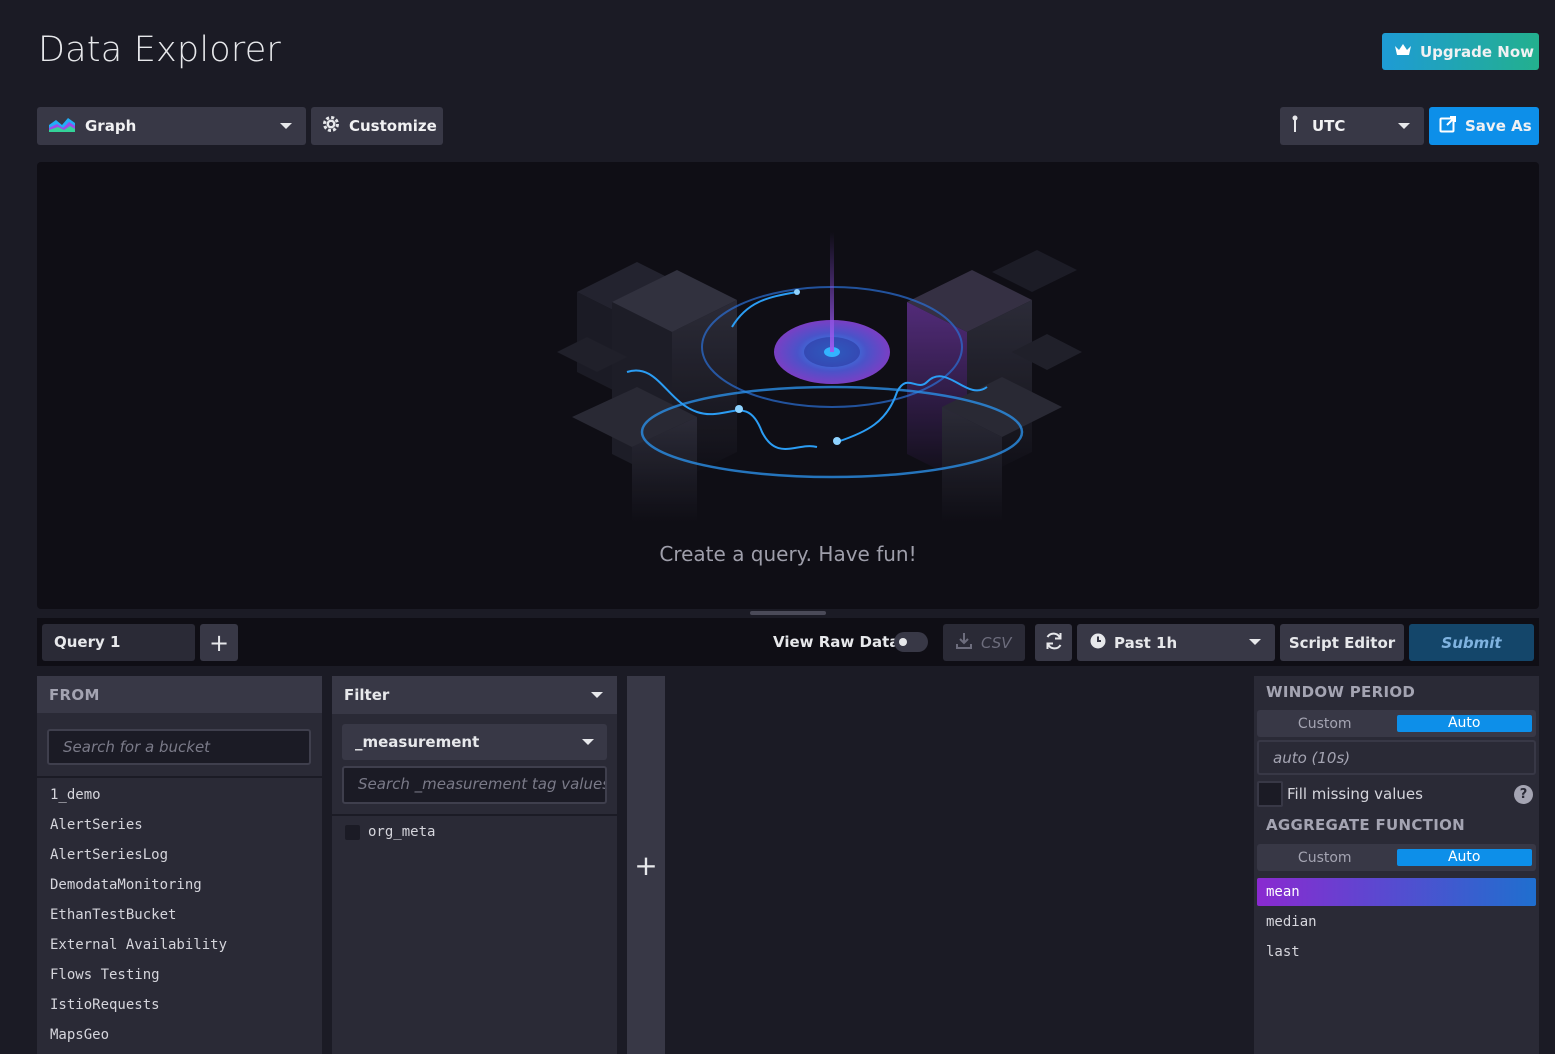  Describe the element at coordinates (1352, 126) in the screenshot. I see `timezone-dropdown: UTC` at that location.